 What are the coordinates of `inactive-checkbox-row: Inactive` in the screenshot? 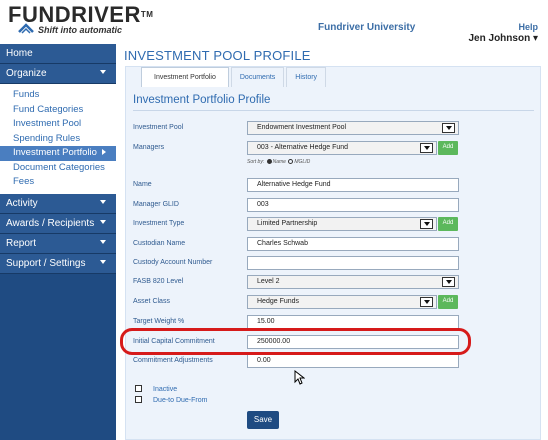 It's located at (156, 389).